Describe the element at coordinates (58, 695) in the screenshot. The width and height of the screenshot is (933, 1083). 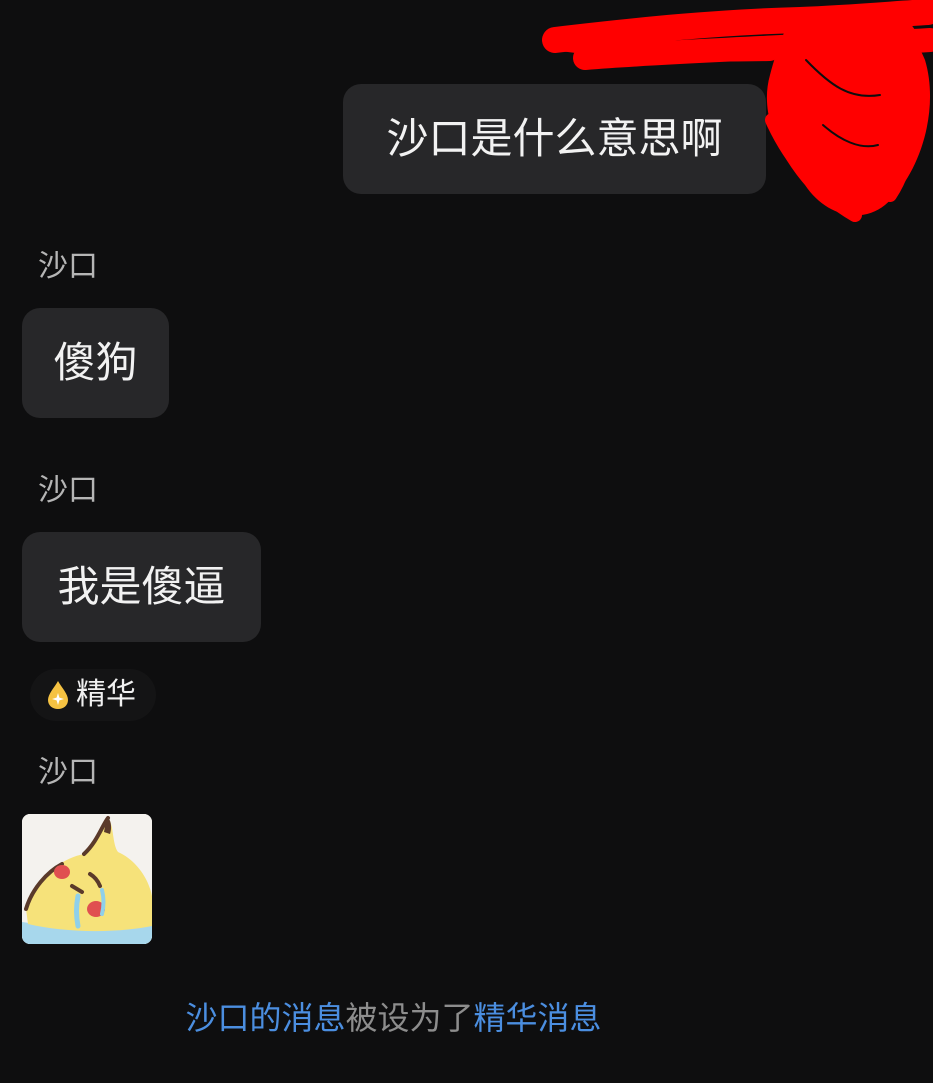
I see `gold-drop-star-icon` at that location.